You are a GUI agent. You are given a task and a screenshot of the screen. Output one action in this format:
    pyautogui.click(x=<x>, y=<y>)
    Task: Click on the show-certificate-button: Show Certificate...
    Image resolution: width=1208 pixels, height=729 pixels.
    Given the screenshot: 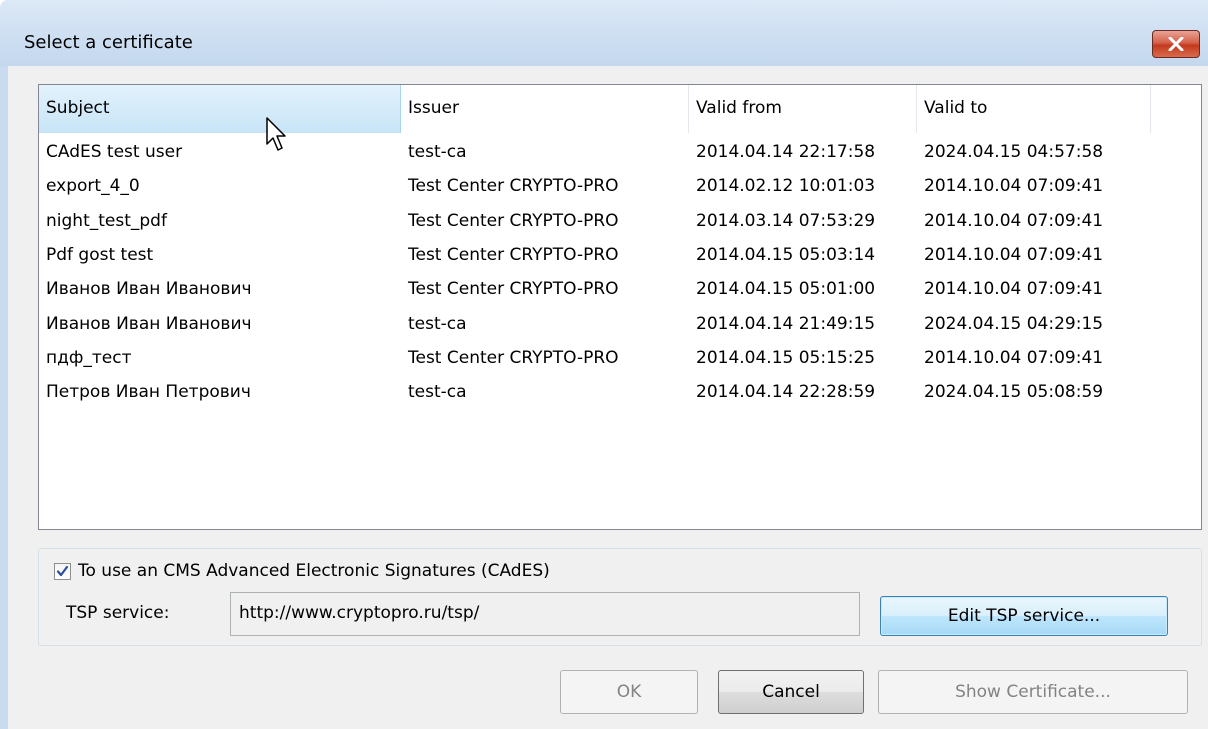 What is the action you would take?
    pyautogui.click(x=1033, y=692)
    